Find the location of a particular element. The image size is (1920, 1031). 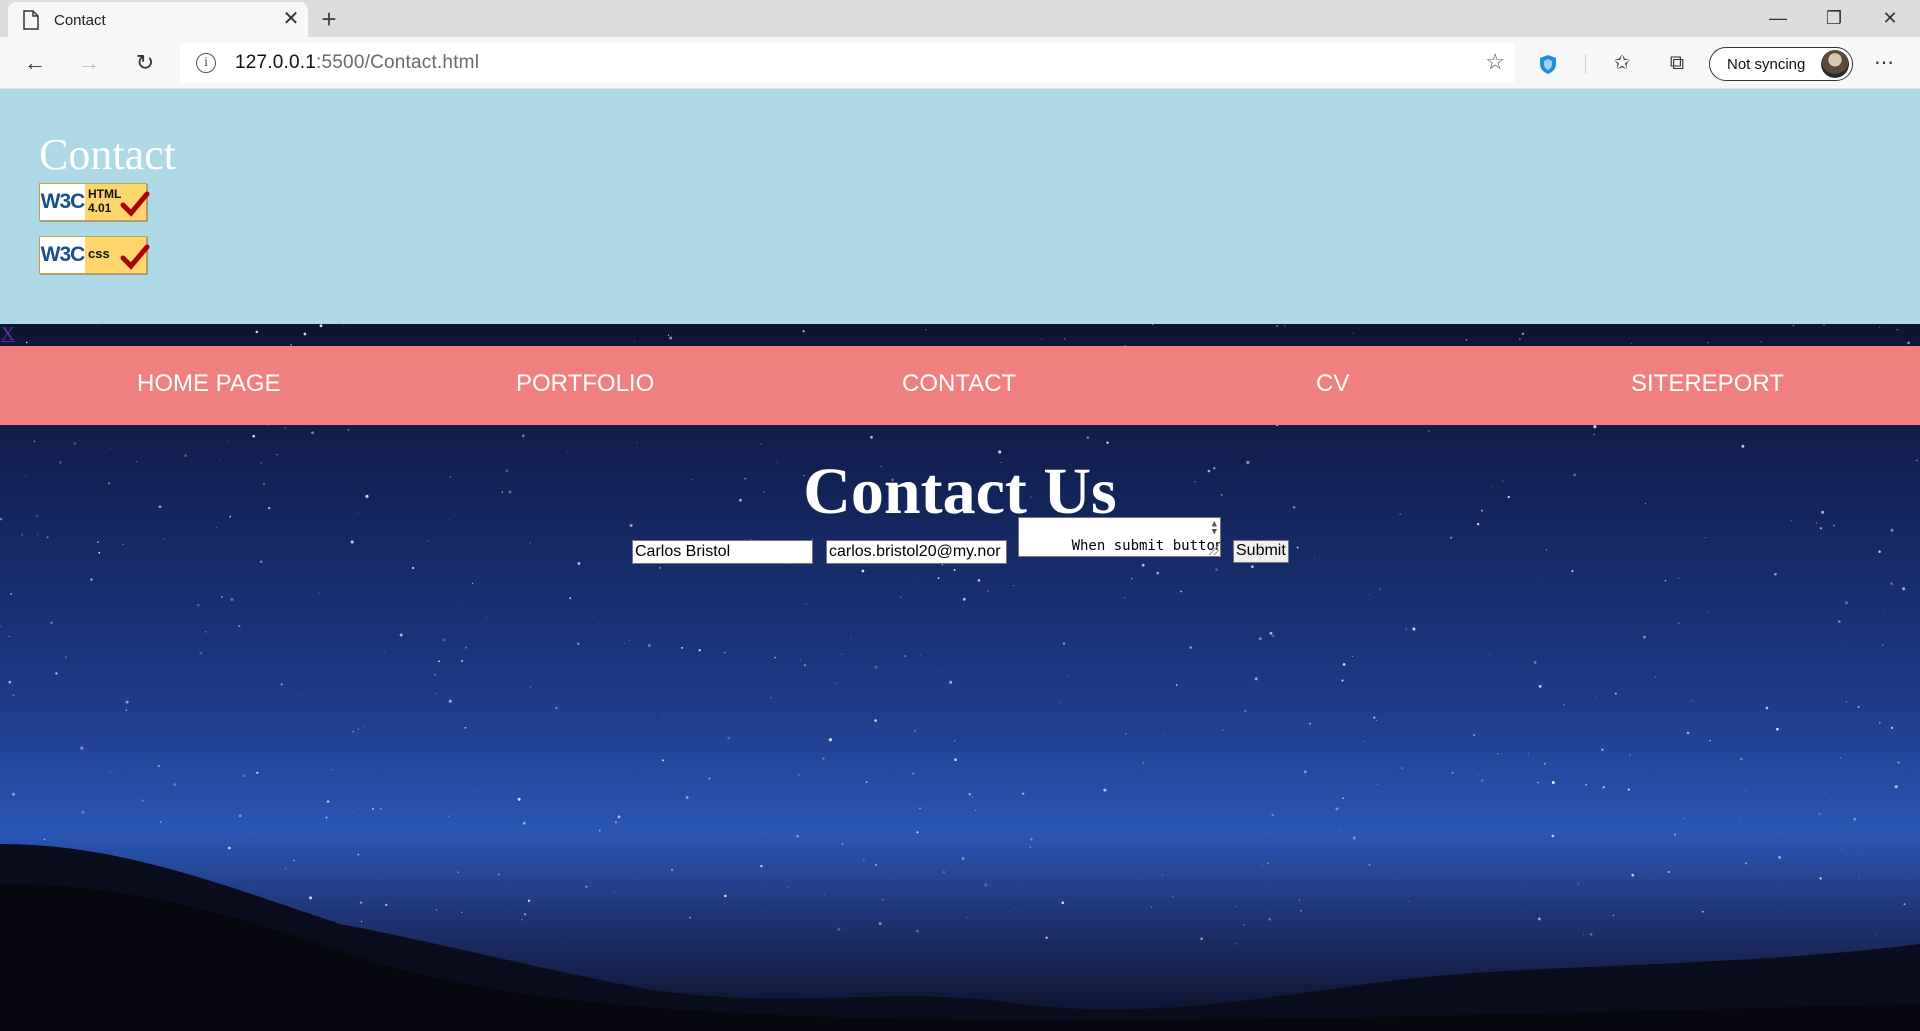

sync-button: Not syncing is located at coordinates (1781, 64).